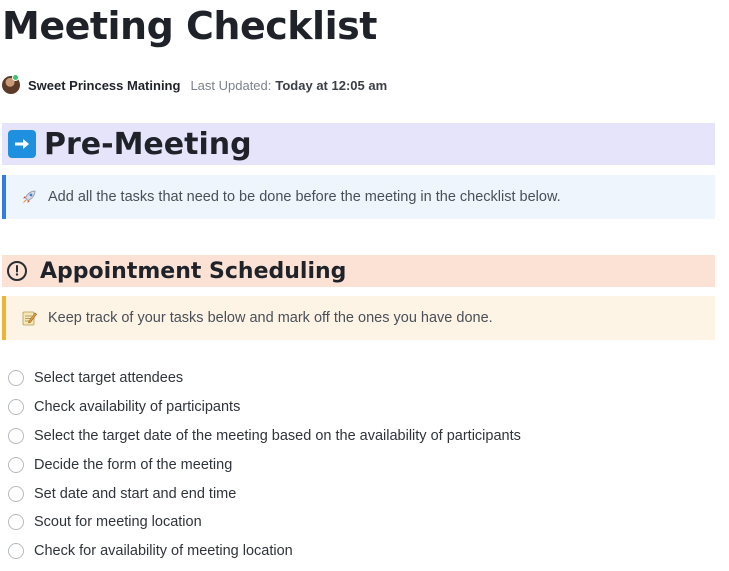 This screenshot has height=571, width=729. What do you see at coordinates (17, 271) in the screenshot?
I see `clock-icon` at bounding box center [17, 271].